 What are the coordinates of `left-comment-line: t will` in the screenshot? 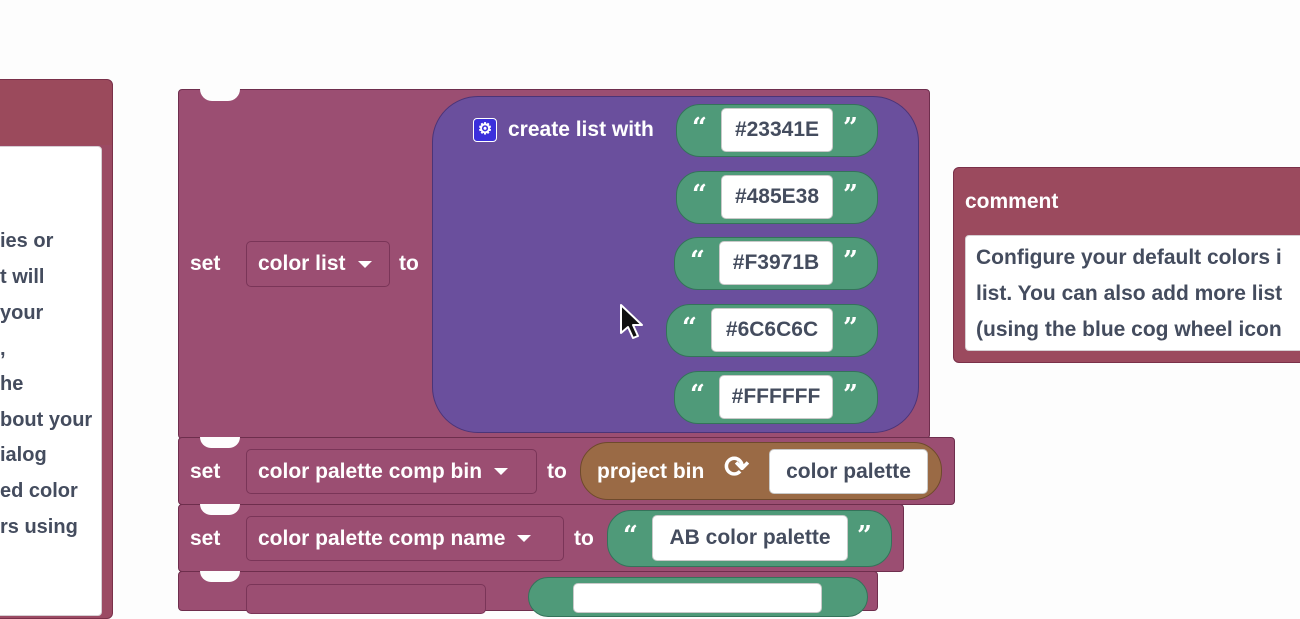 It's located at (22, 277).